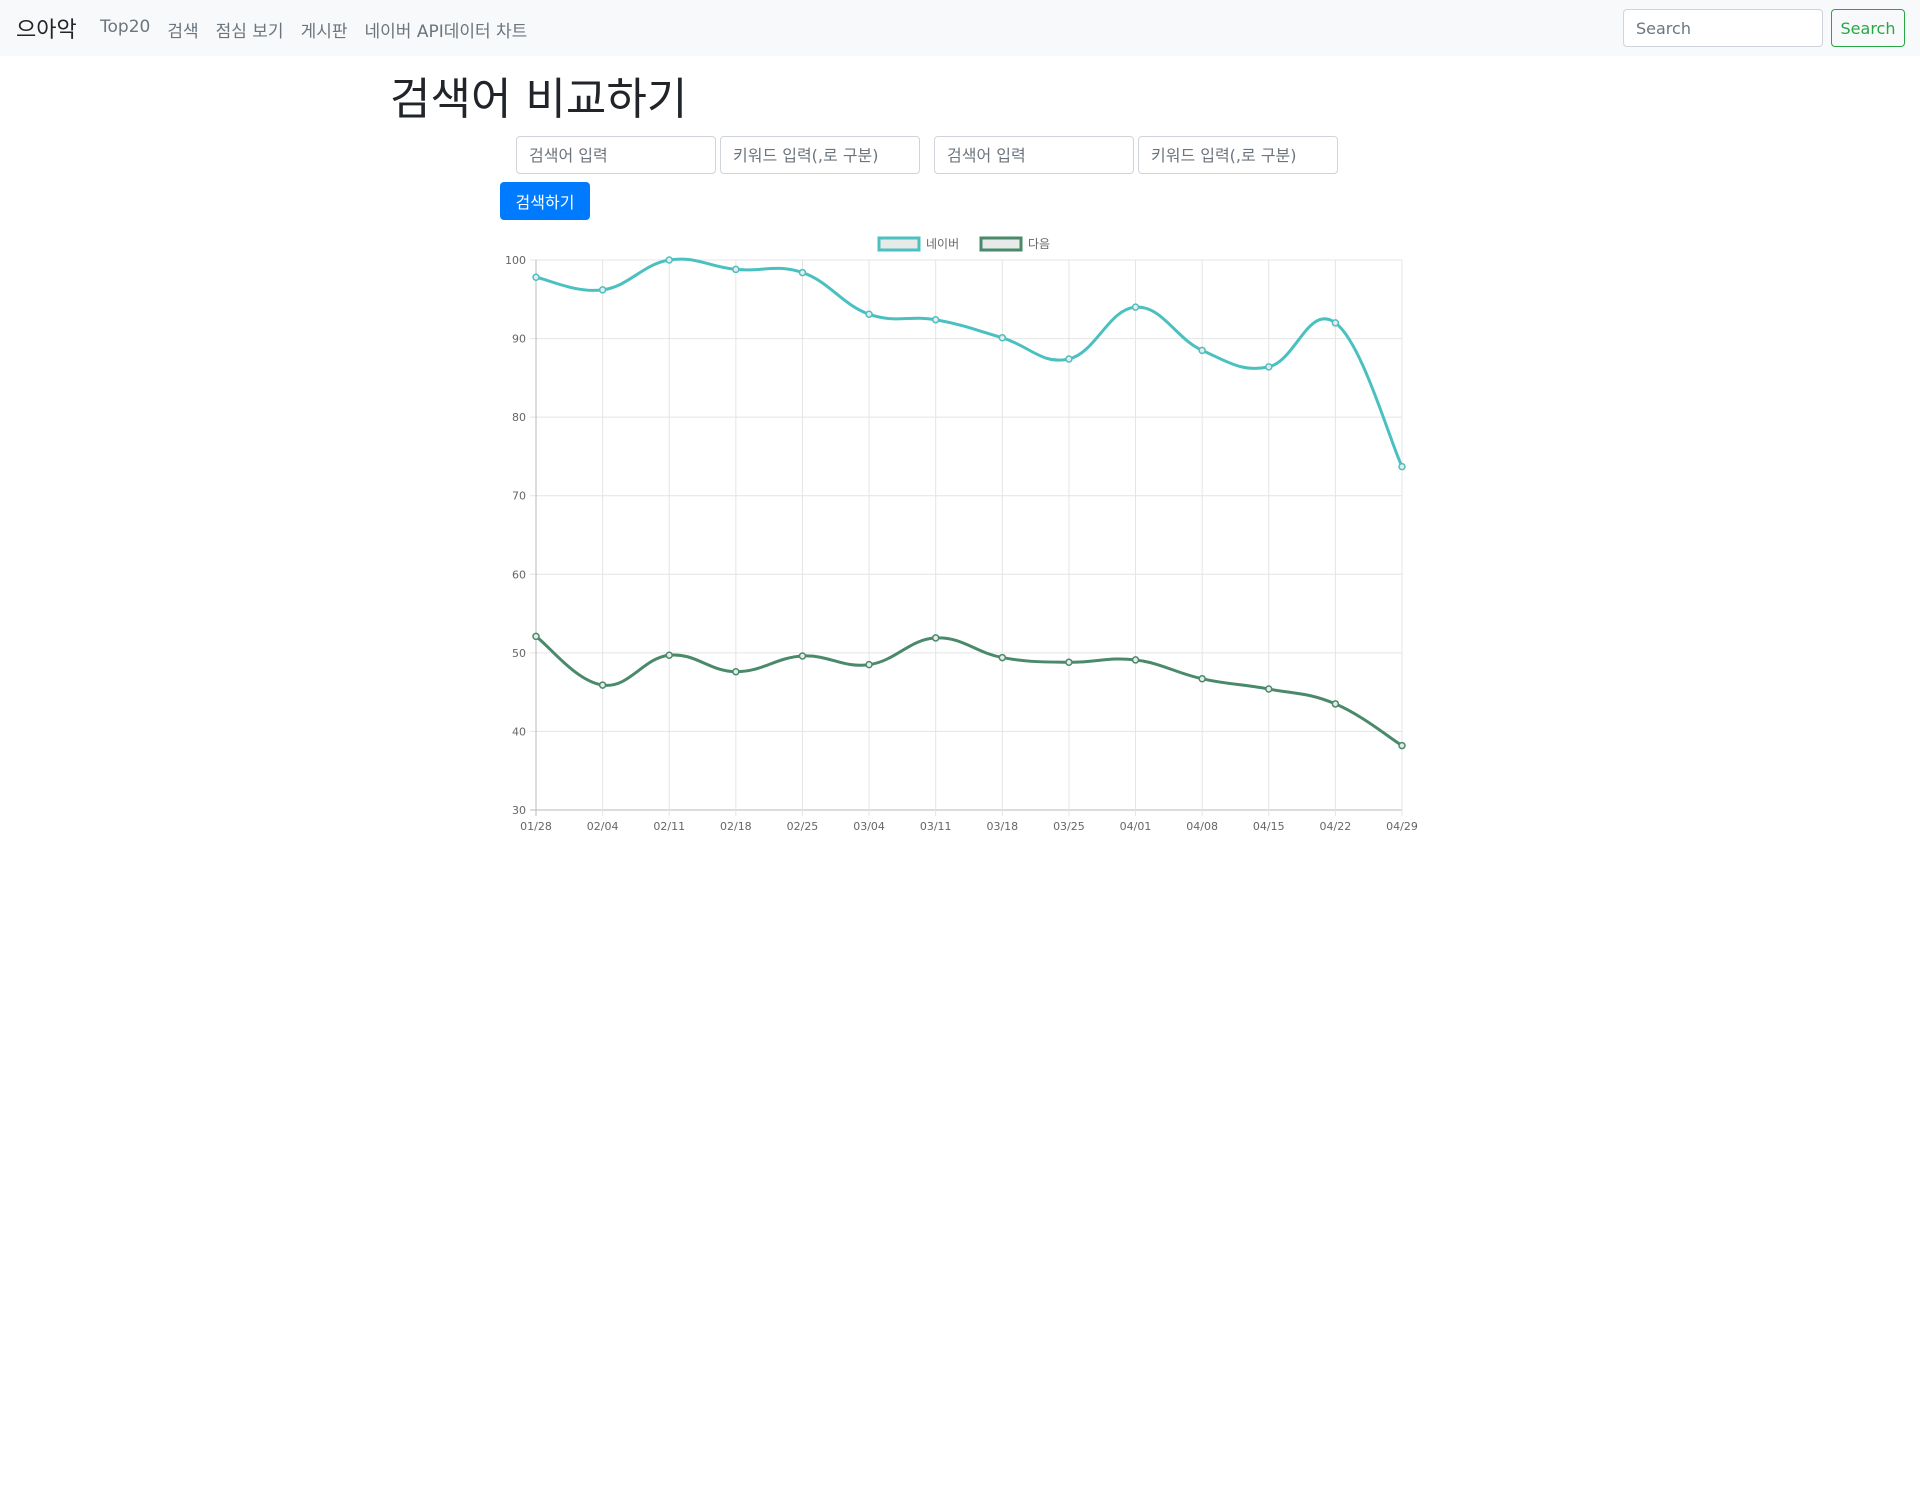 The width and height of the screenshot is (1920, 1511). Describe the element at coordinates (669, 826) in the screenshot. I see `x-tick-label: 02/11` at that location.